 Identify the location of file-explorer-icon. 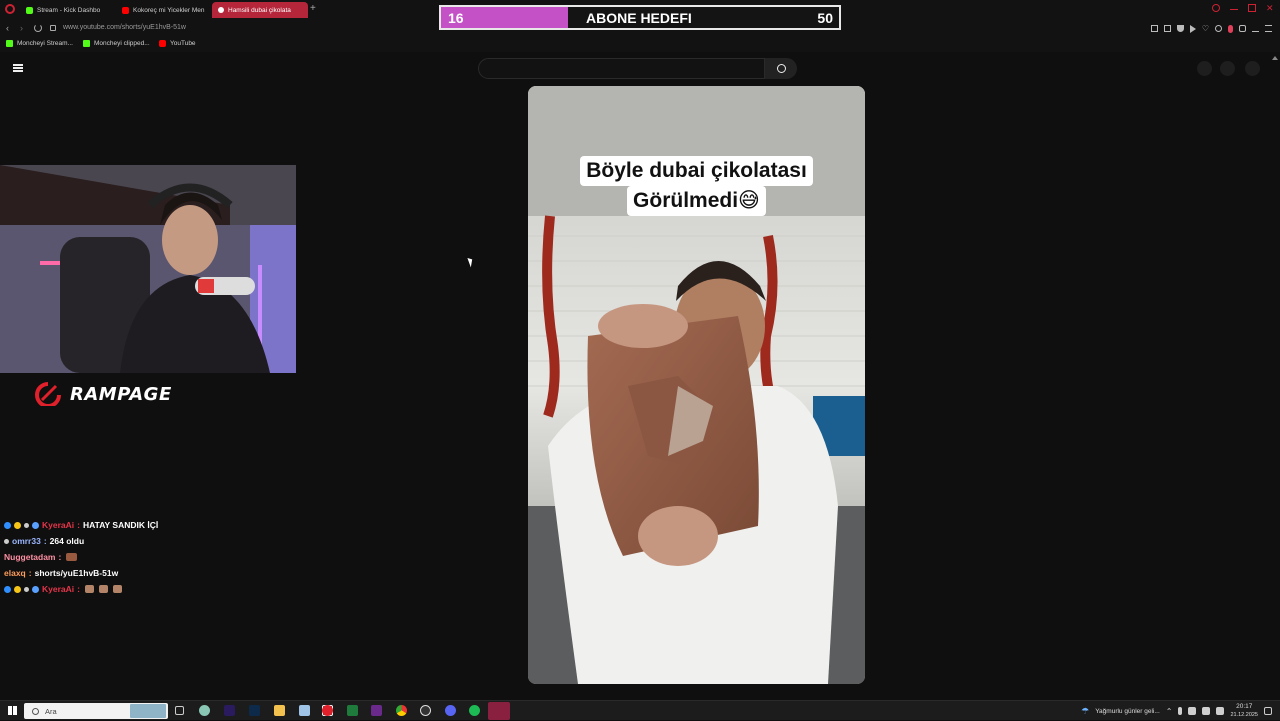
(279, 710).